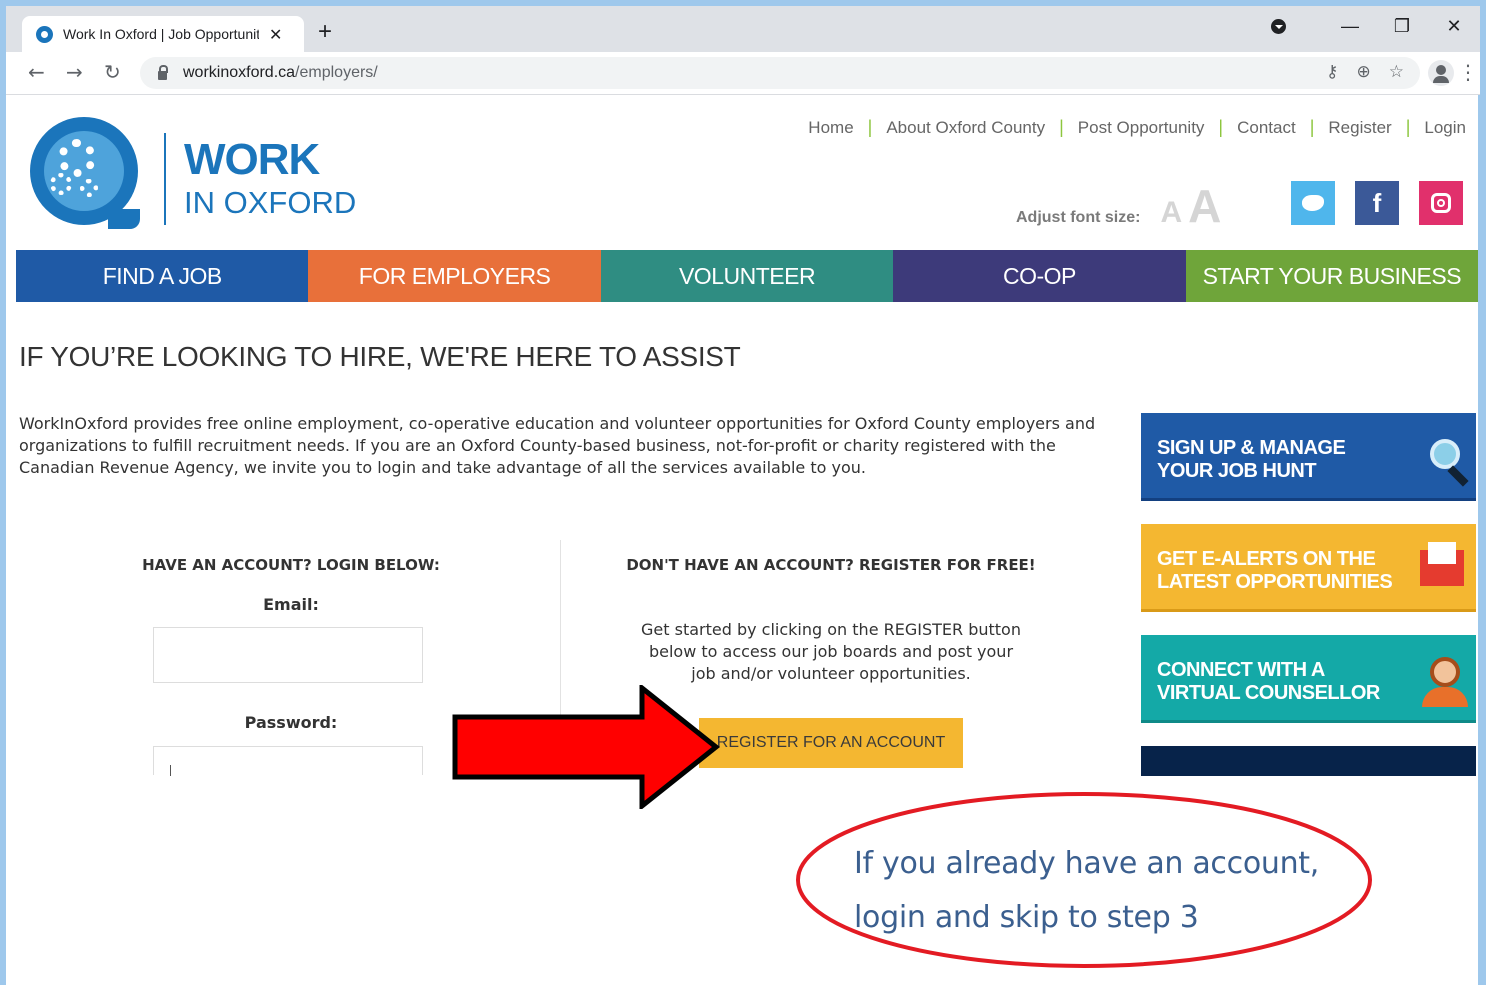  What do you see at coordinates (1332, 276) in the screenshot?
I see `nav-start-your-business: START YOUR BUSINESS` at bounding box center [1332, 276].